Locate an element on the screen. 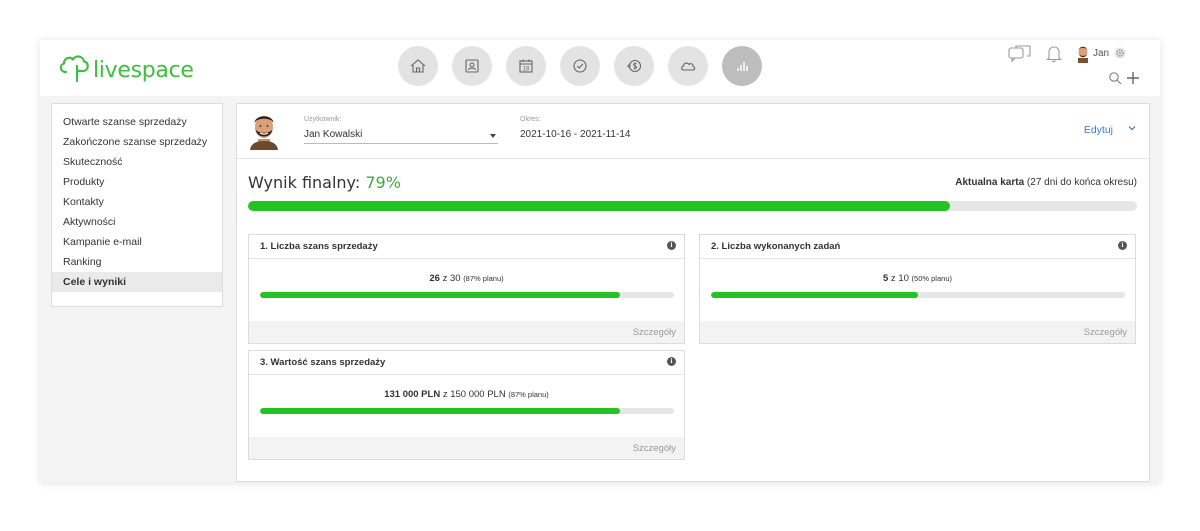  deals-icon is located at coordinates (634, 66).